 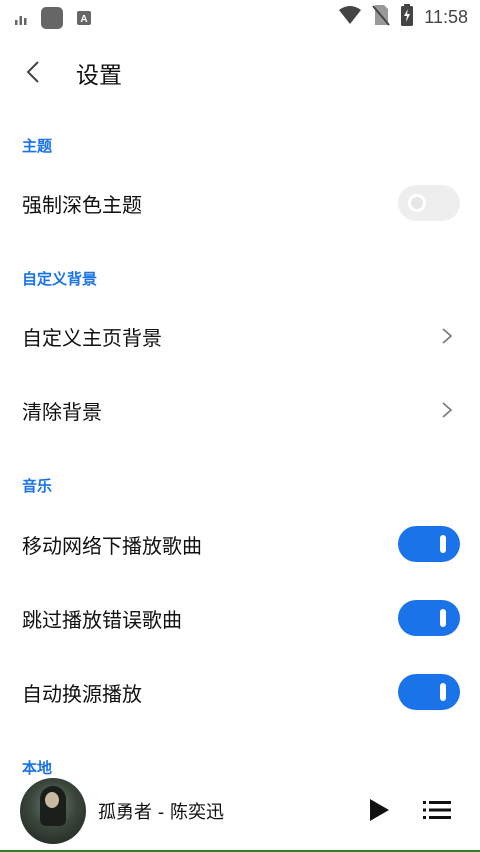 What do you see at coordinates (240, 410) in the screenshot?
I see `setting-row-clear-background: 清除背景` at bounding box center [240, 410].